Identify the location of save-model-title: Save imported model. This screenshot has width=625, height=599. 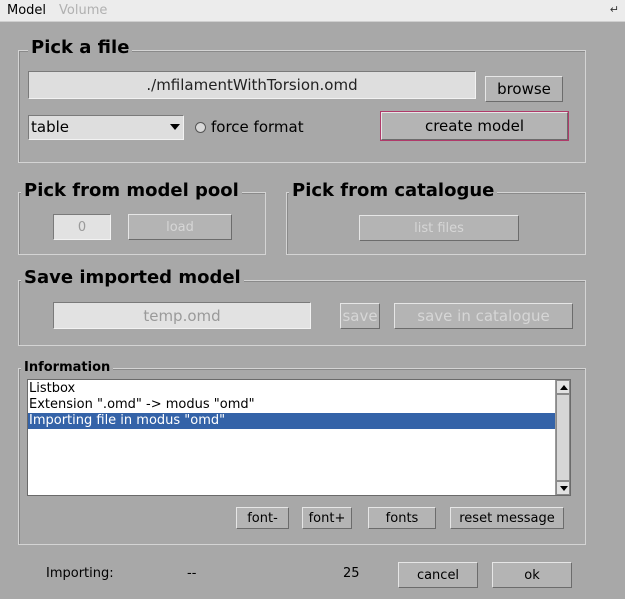
(132, 278).